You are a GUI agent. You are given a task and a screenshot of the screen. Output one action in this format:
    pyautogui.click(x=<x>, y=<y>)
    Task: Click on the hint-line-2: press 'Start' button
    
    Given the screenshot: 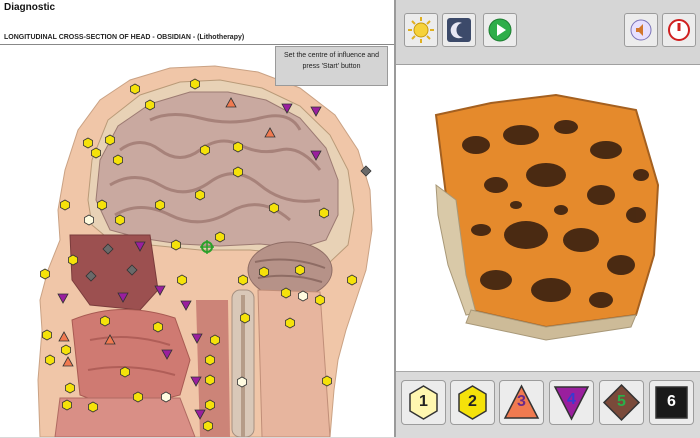 What is the action you would take?
    pyautogui.click(x=331, y=66)
    